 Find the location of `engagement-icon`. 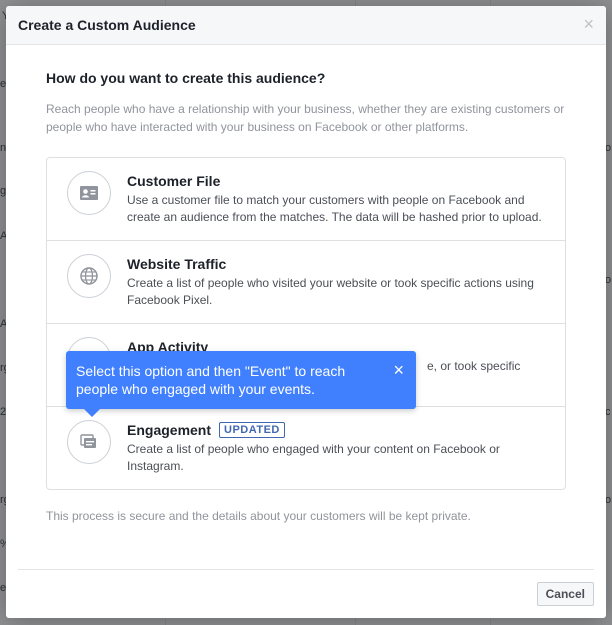

engagement-icon is located at coordinates (89, 442).